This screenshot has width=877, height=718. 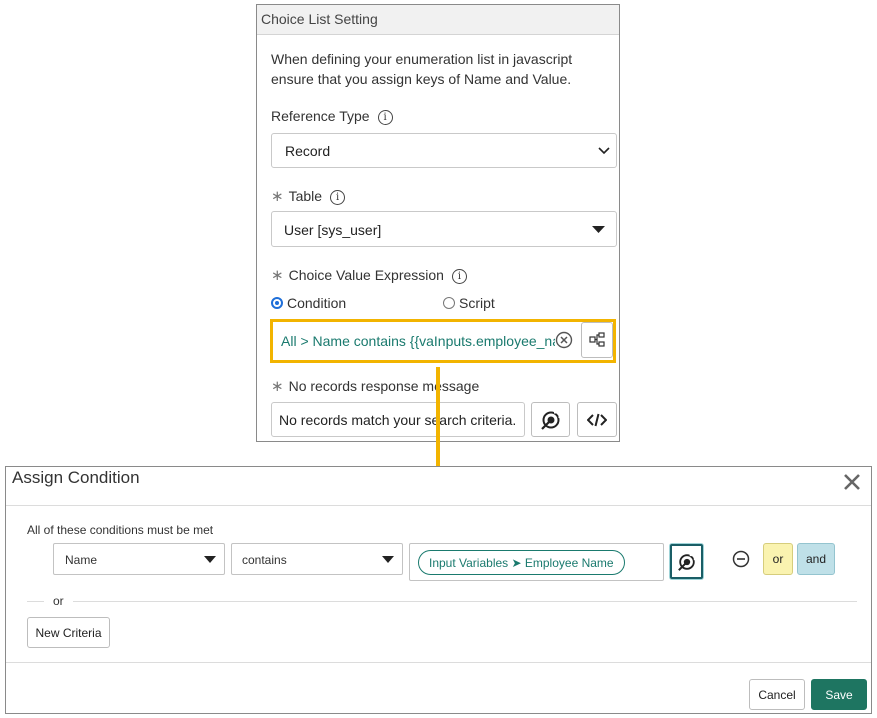 I want to click on reference-type-value: Record, so click(x=308, y=151).